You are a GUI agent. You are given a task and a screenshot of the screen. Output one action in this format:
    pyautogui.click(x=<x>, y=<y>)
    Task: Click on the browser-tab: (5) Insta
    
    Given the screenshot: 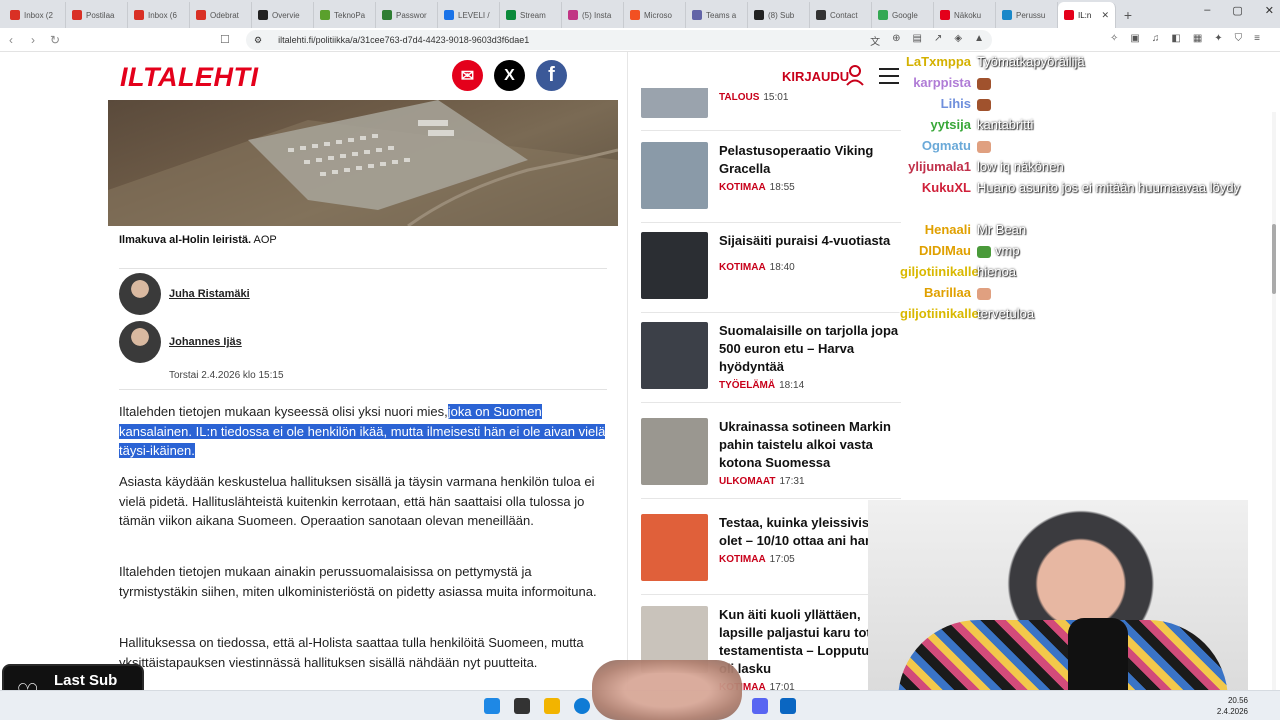 What is the action you would take?
    pyautogui.click(x=593, y=15)
    